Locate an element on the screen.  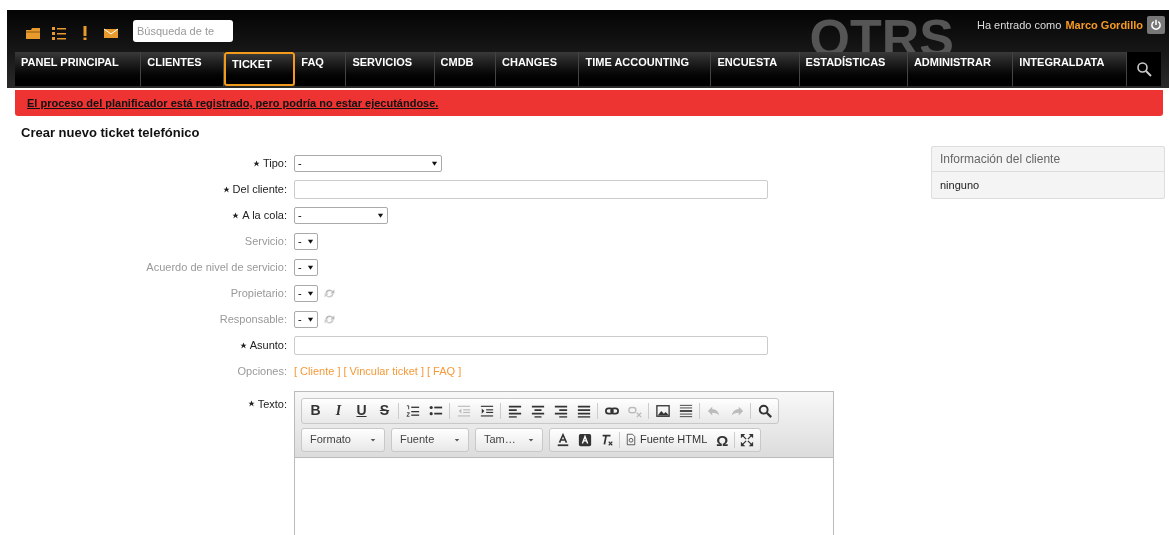
search-button is located at coordinates (1143, 69).